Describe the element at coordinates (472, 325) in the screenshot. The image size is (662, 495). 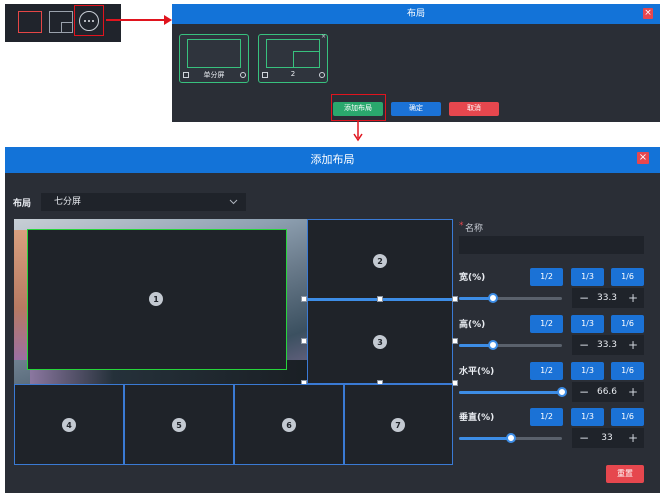
I see `control-label: 高(%)` at that location.